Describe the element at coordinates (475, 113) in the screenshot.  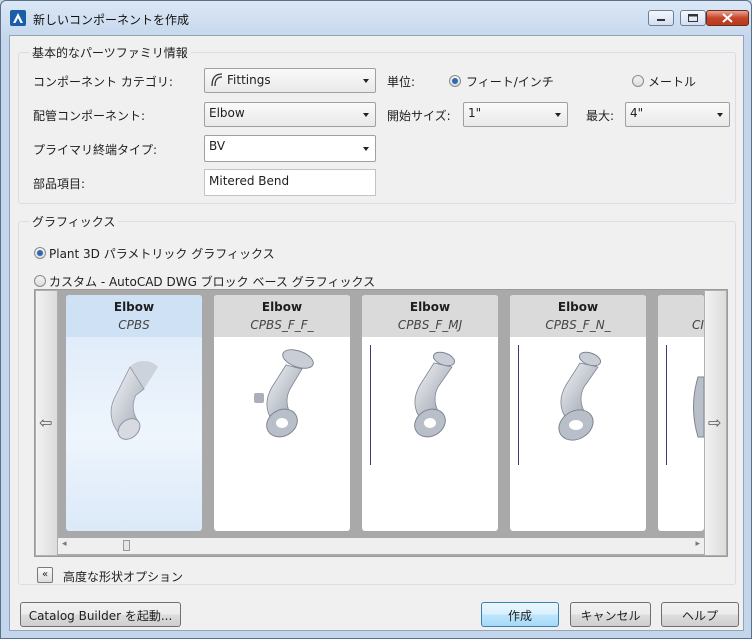
I see `start-size-value: 1"` at that location.